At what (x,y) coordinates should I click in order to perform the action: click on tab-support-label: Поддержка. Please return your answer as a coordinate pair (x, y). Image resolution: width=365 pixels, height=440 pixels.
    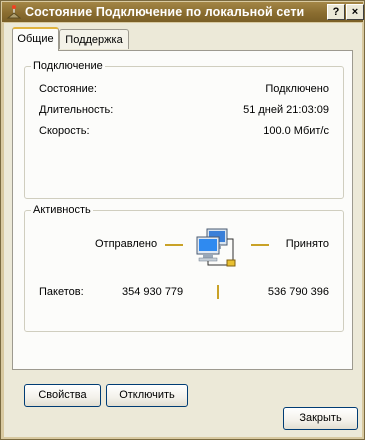
    Looking at the image, I should click on (94, 40).